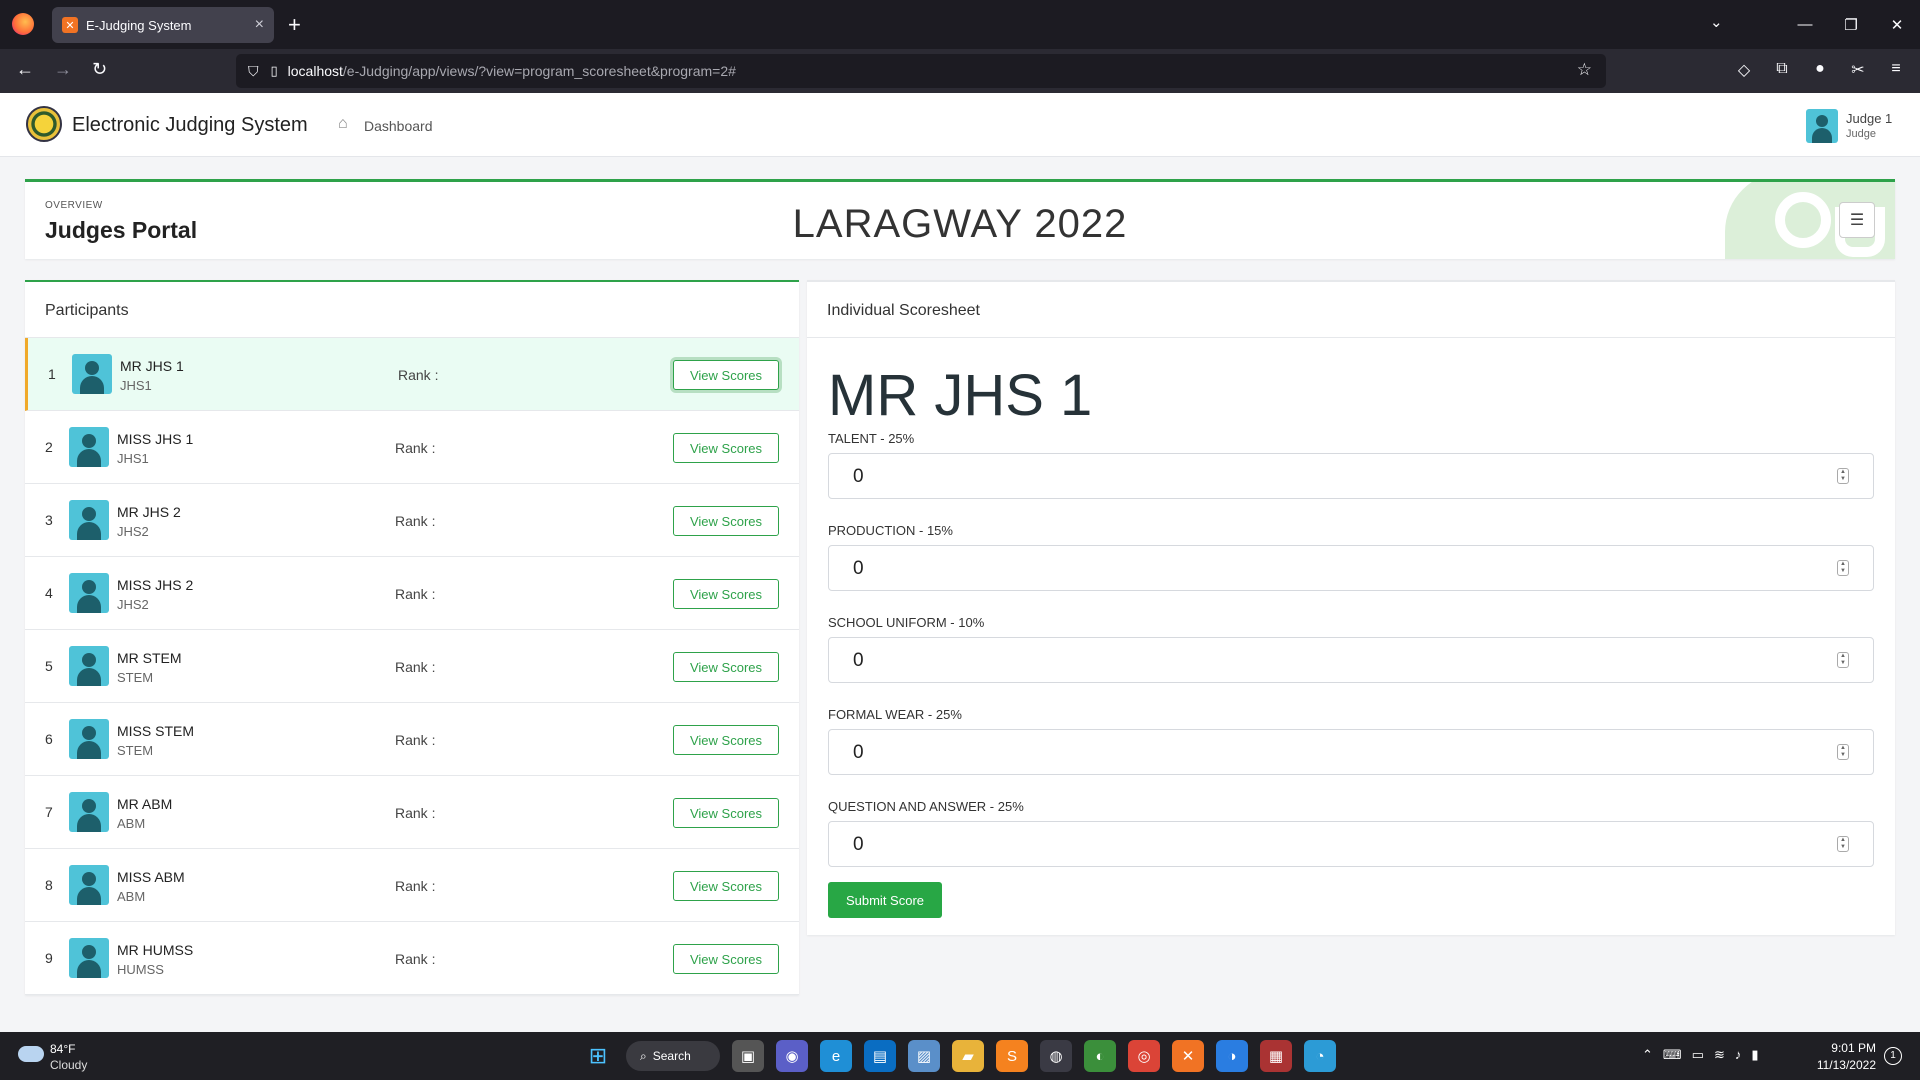  Describe the element at coordinates (398, 126) in the screenshot. I see `dashboard-link: Dashboard` at that location.